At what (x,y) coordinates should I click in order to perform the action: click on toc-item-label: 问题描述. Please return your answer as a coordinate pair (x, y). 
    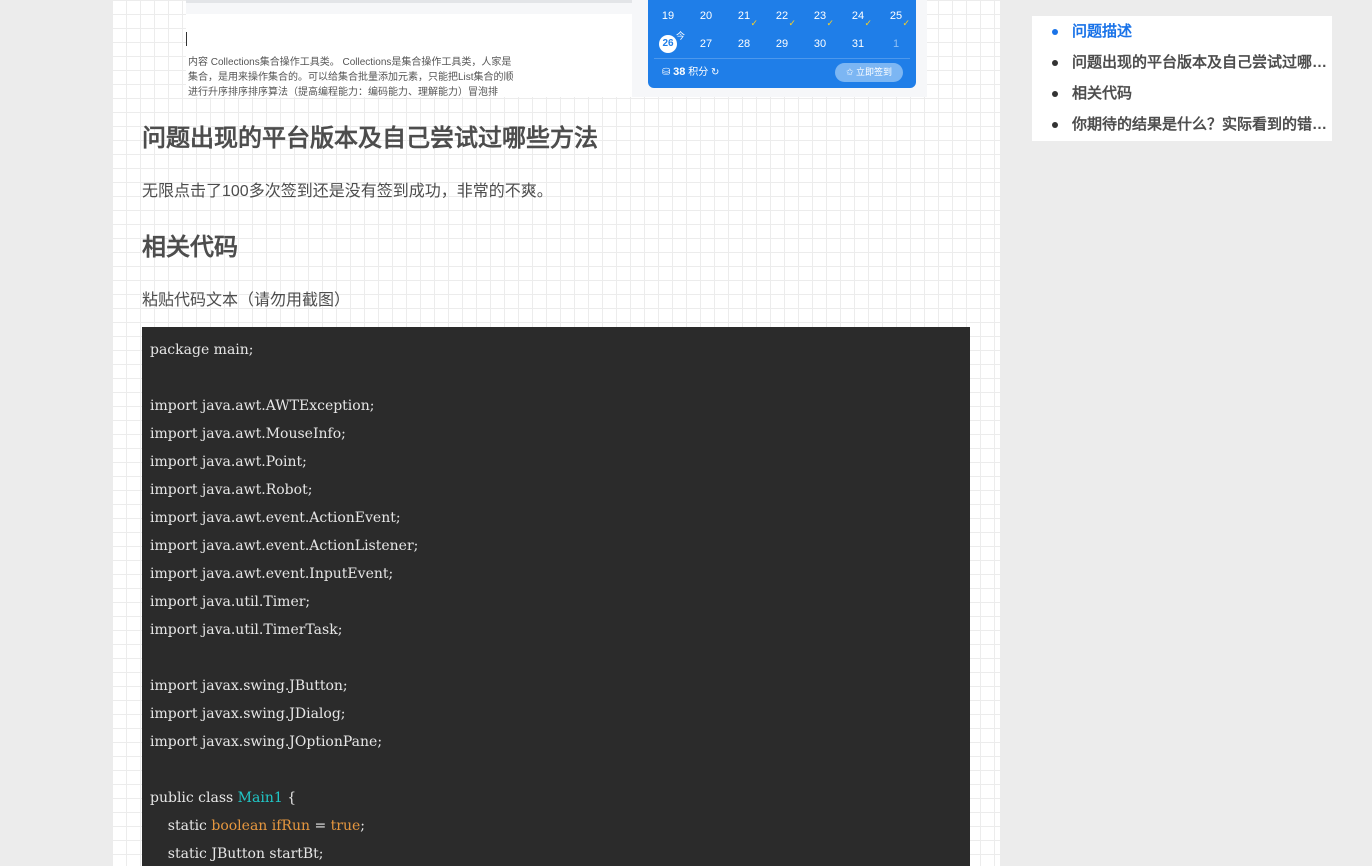
    Looking at the image, I should click on (1200, 31).